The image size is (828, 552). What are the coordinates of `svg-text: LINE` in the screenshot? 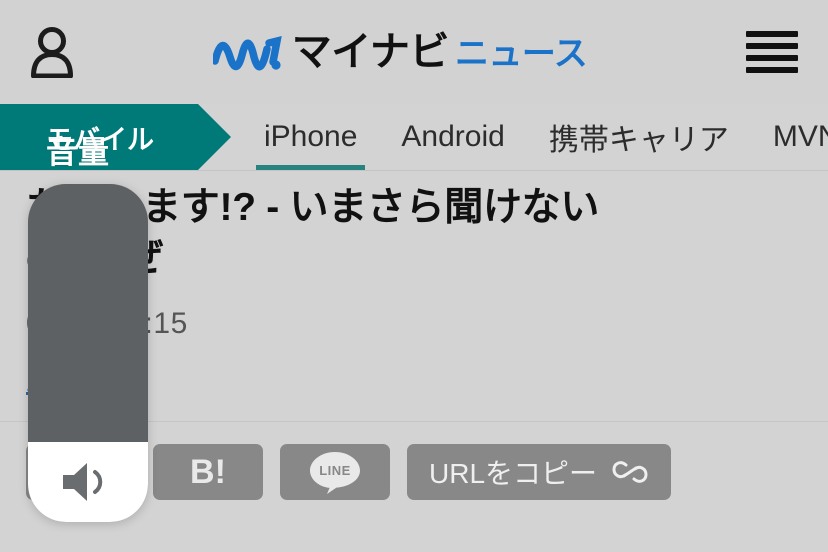 It's located at (335, 470).